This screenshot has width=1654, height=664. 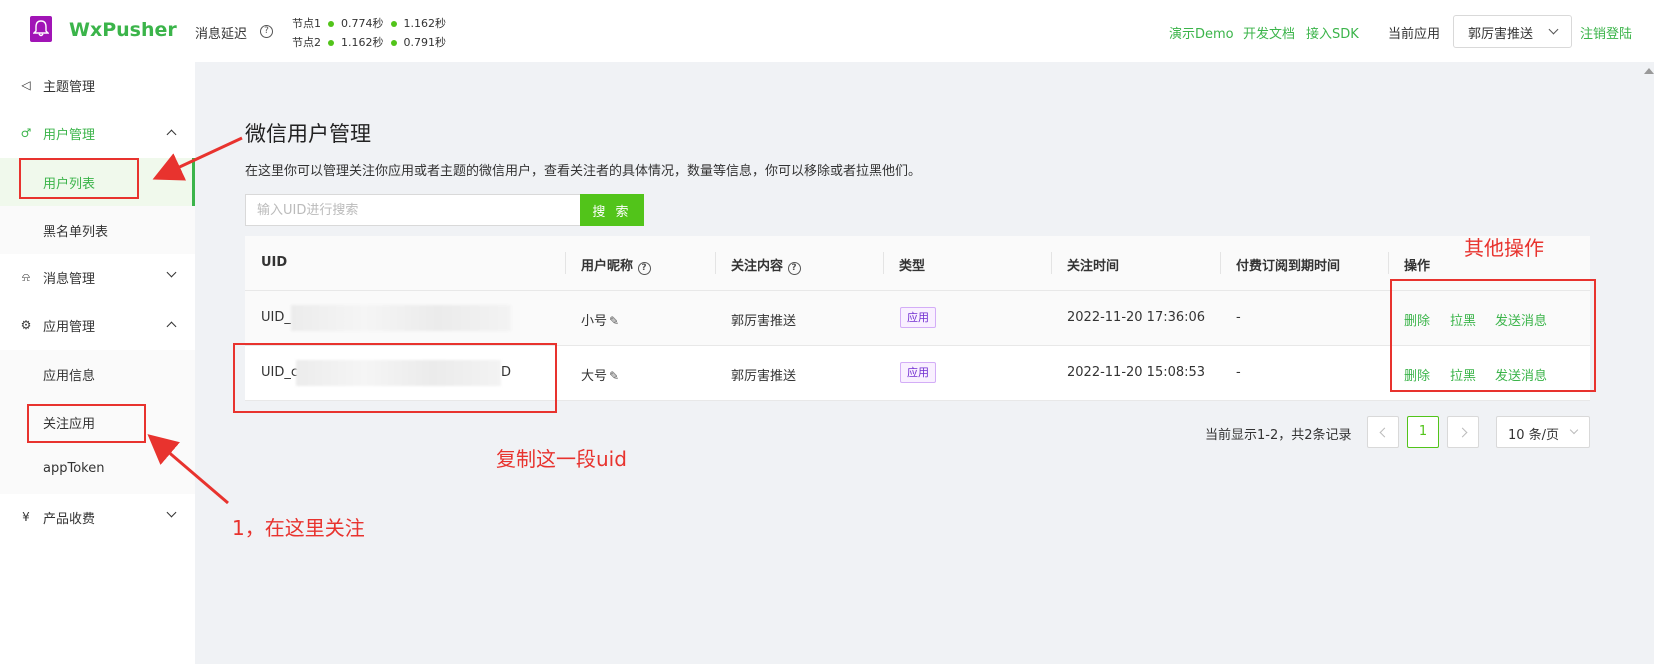 What do you see at coordinates (1504, 248) in the screenshot?
I see `annotation-other-ops: 其他操作` at bounding box center [1504, 248].